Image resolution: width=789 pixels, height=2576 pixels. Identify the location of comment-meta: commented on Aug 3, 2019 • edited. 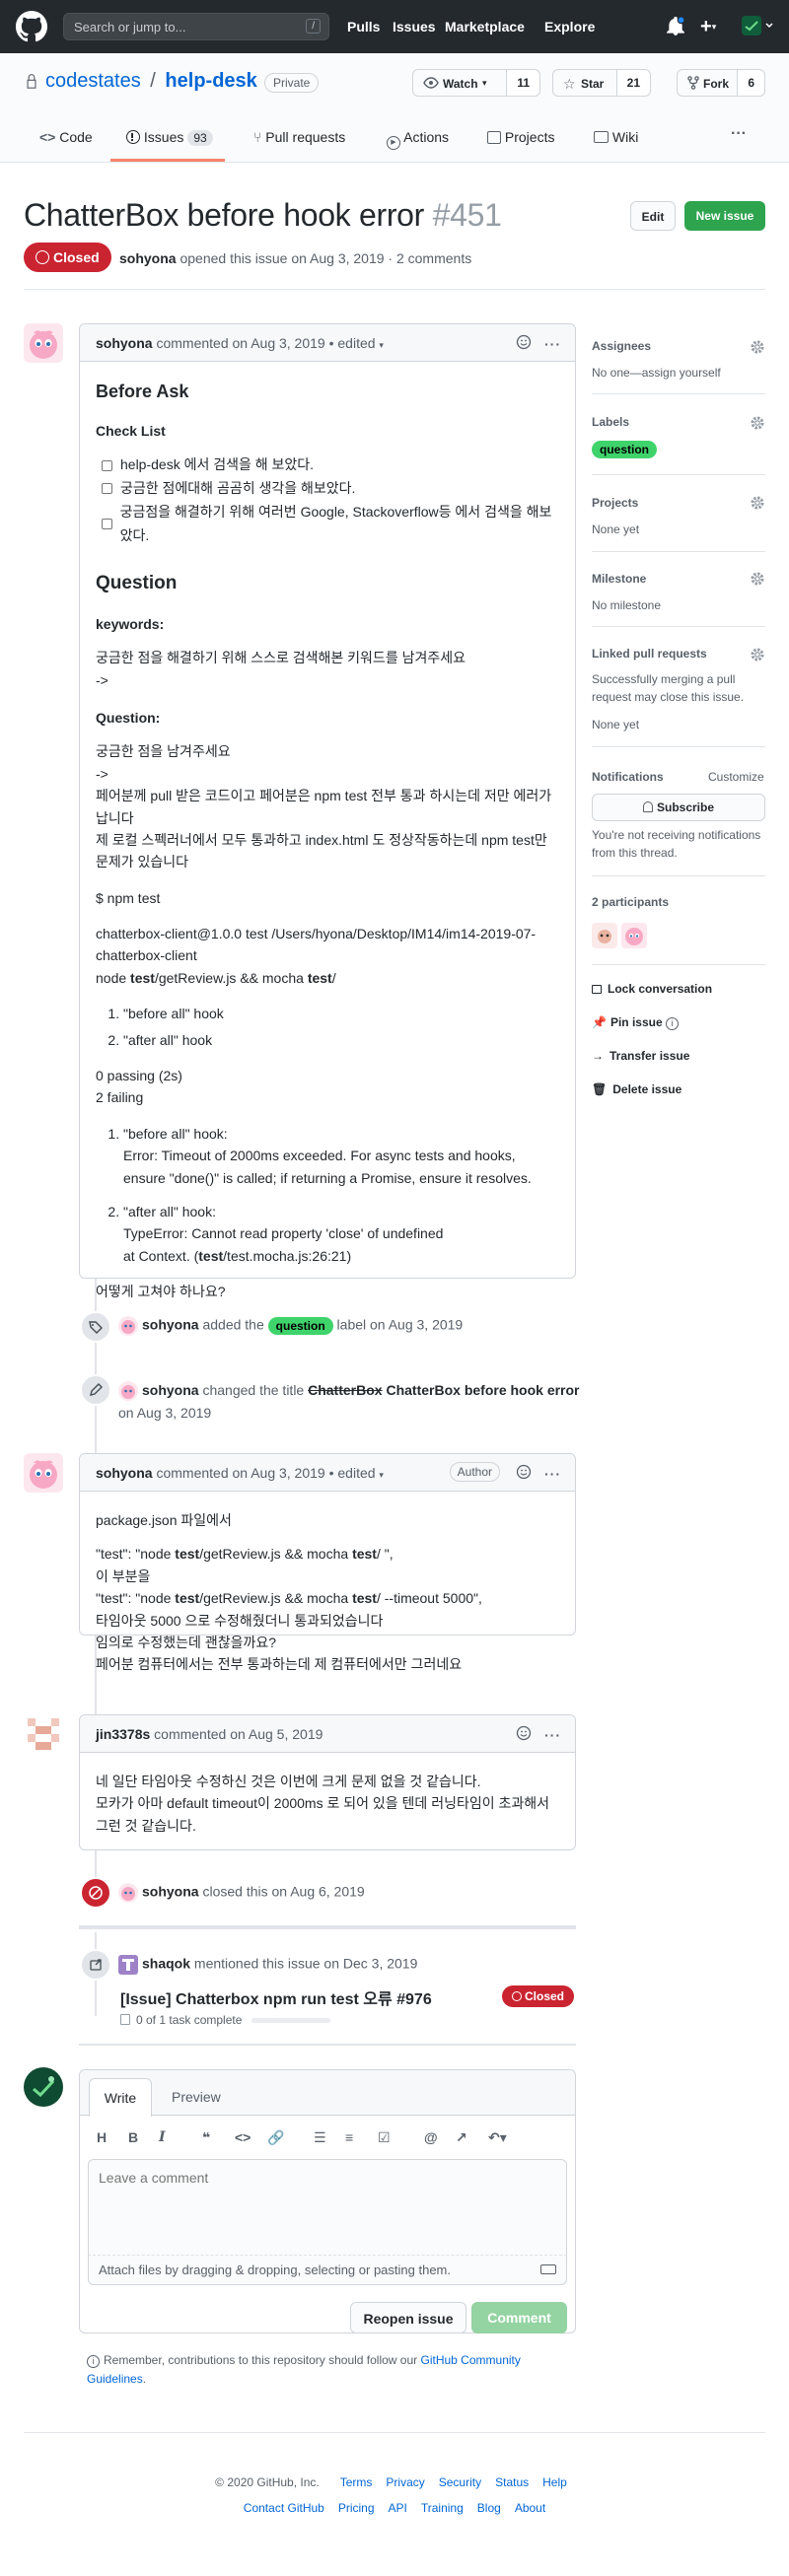
(265, 343).